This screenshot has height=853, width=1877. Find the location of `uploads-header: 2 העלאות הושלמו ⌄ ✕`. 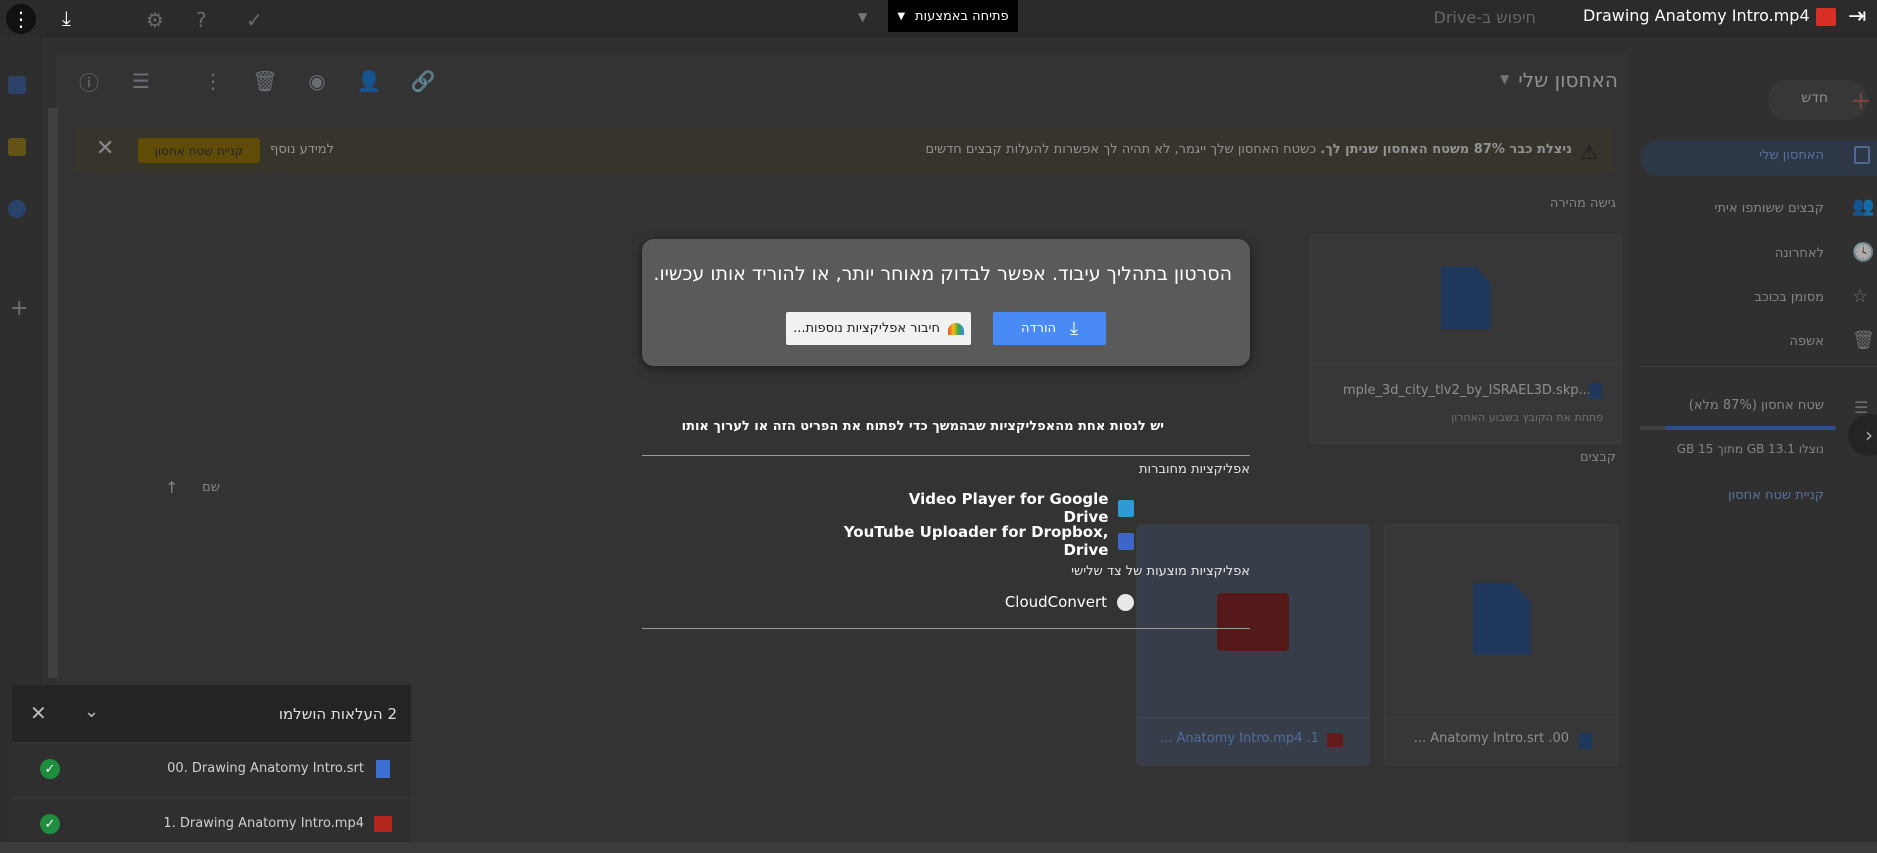

uploads-header: 2 העלאות הושלמו ⌄ ✕ is located at coordinates (211, 713).